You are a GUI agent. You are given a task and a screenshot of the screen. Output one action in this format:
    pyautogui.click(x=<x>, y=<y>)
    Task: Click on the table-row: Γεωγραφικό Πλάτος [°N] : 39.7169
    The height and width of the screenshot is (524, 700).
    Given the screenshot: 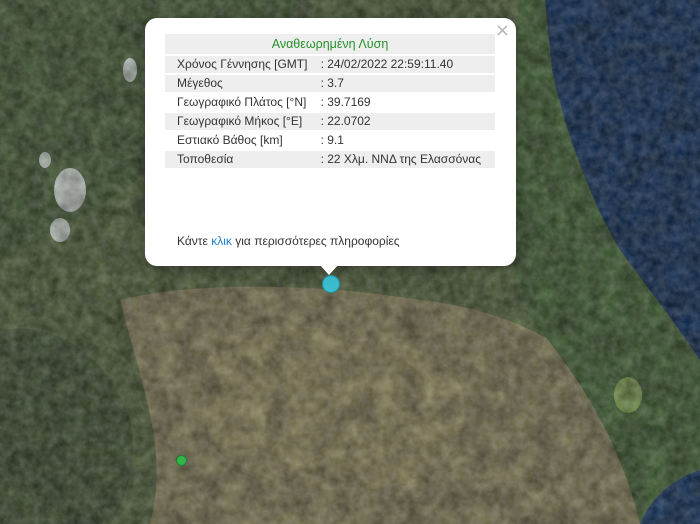 What is the action you would take?
    pyautogui.click(x=330, y=102)
    